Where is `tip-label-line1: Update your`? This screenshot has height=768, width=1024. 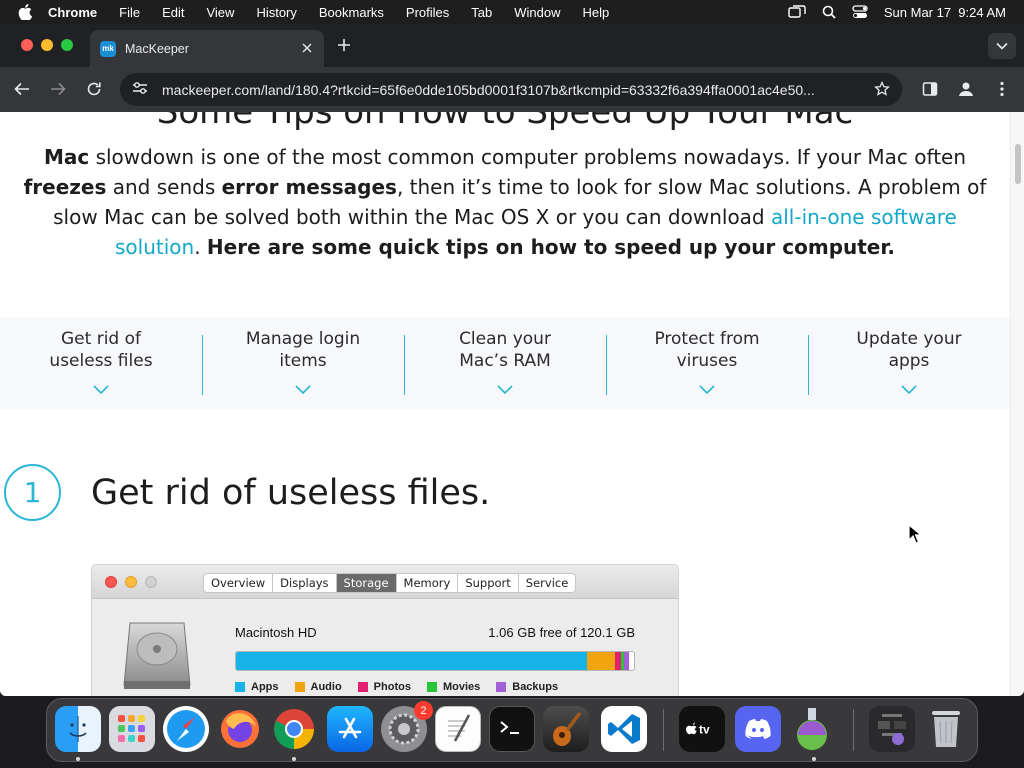 tip-label-line1: Update your is located at coordinates (909, 339).